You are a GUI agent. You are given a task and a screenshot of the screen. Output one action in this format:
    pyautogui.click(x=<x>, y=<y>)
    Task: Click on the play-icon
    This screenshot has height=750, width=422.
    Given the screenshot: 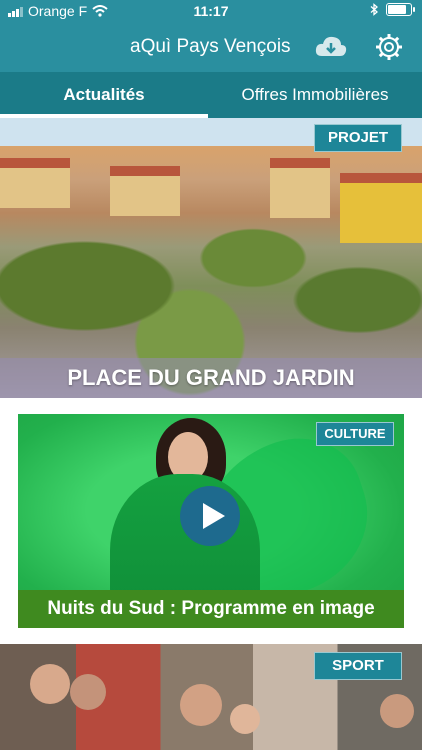 What is the action you would take?
    pyautogui.click(x=210, y=516)
    